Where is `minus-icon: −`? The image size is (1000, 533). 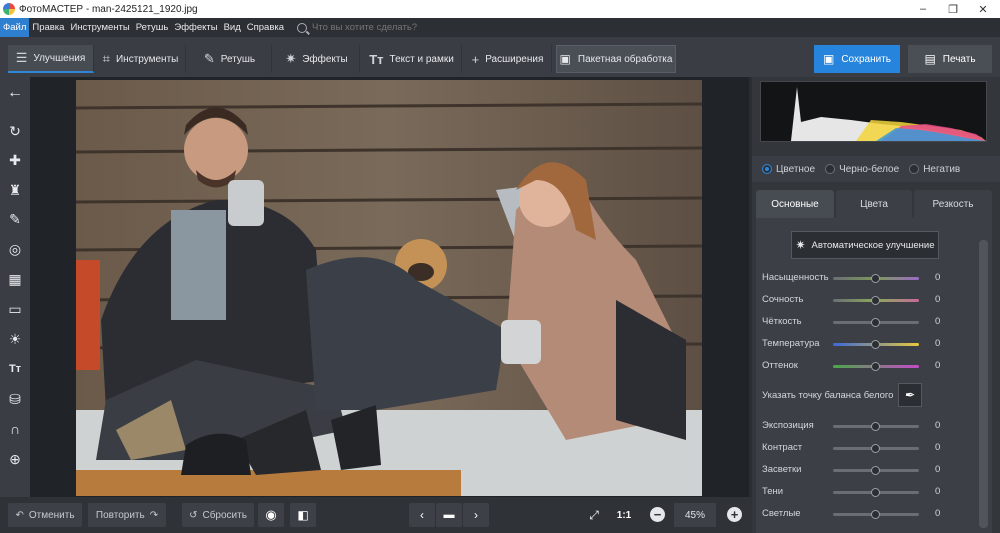
minus-icon: − is located at coordinates (657, 514).